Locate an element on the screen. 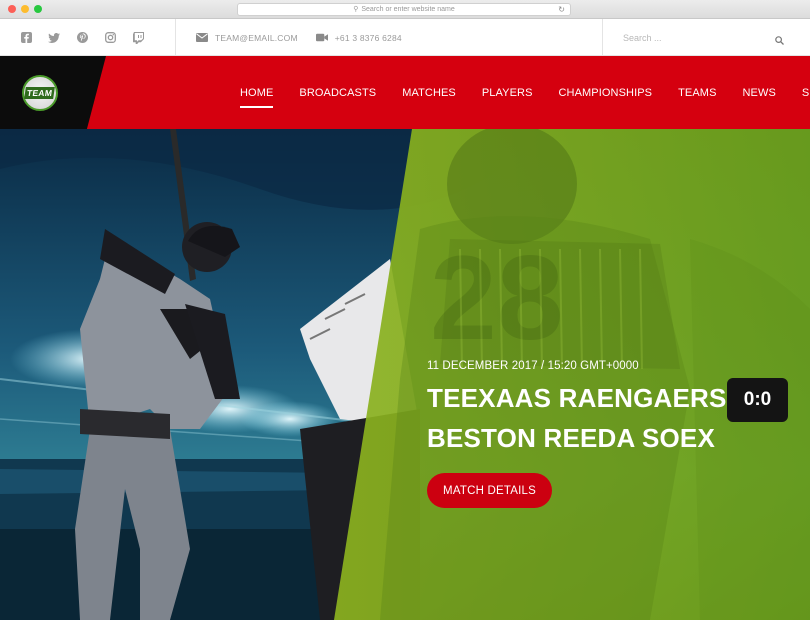 Image resolution: width=810 pixels, height=620 pixels. instagram-icon is located at coordinates (110, 38).